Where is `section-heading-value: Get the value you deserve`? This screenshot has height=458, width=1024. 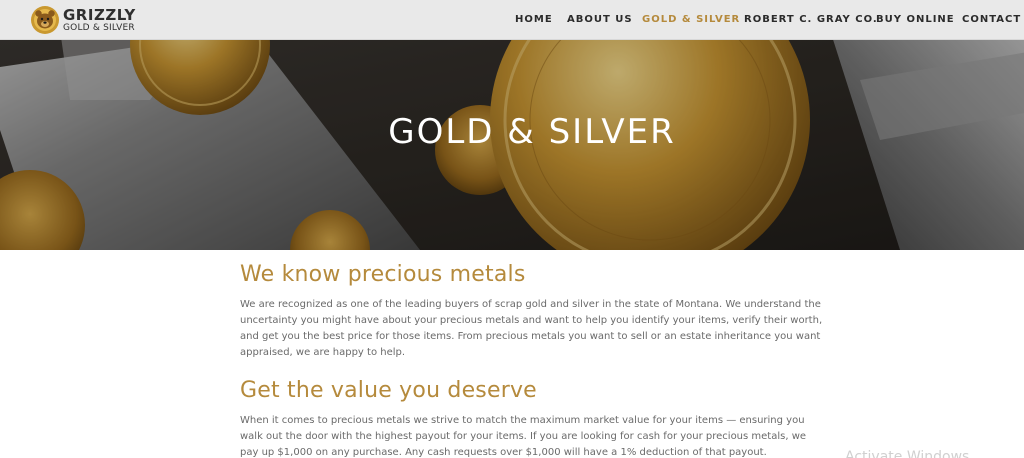
section-heading-value: Get the value you deserve is located at coordinates (388, 390).